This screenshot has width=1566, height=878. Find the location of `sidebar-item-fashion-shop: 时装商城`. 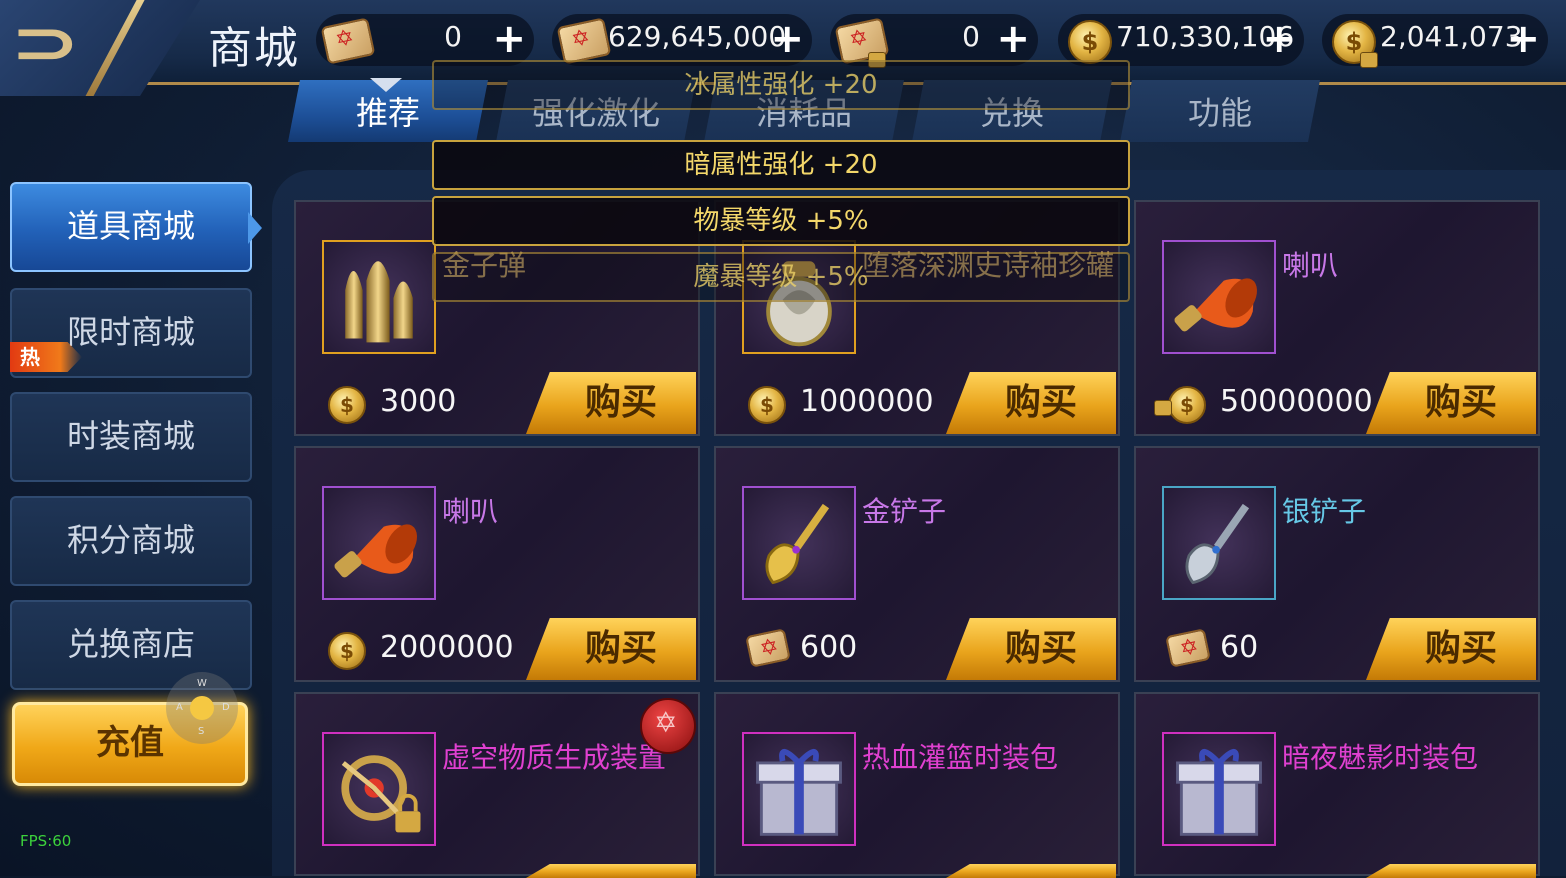

sidebar-item-fashion-shop: 时装商城 is located at coordinates (131, 437).